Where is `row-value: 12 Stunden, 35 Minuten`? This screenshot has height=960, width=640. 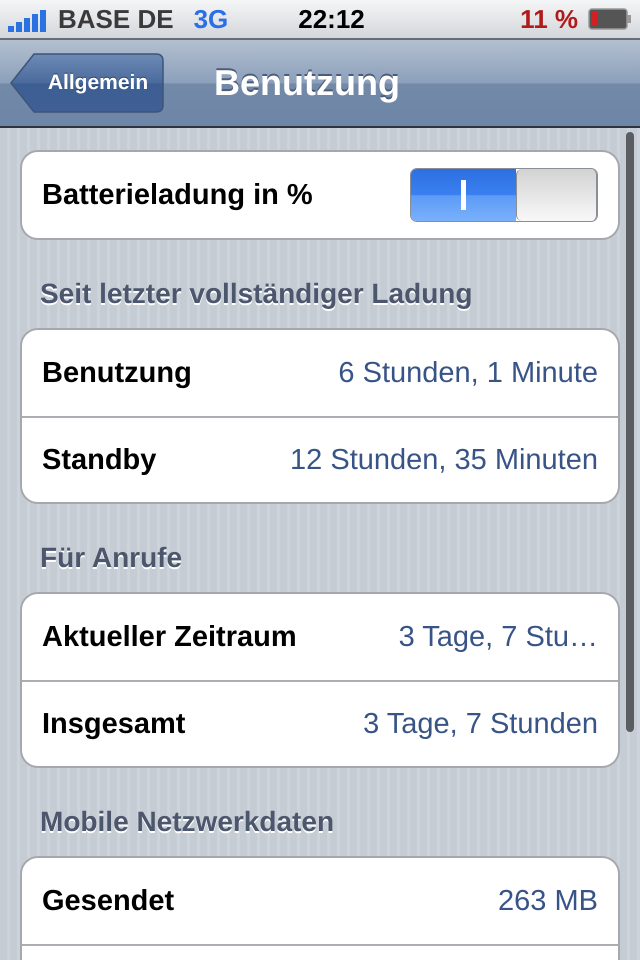 row-value: 12 Stunden, 35 Minuten is located at coordinates (444, 460).